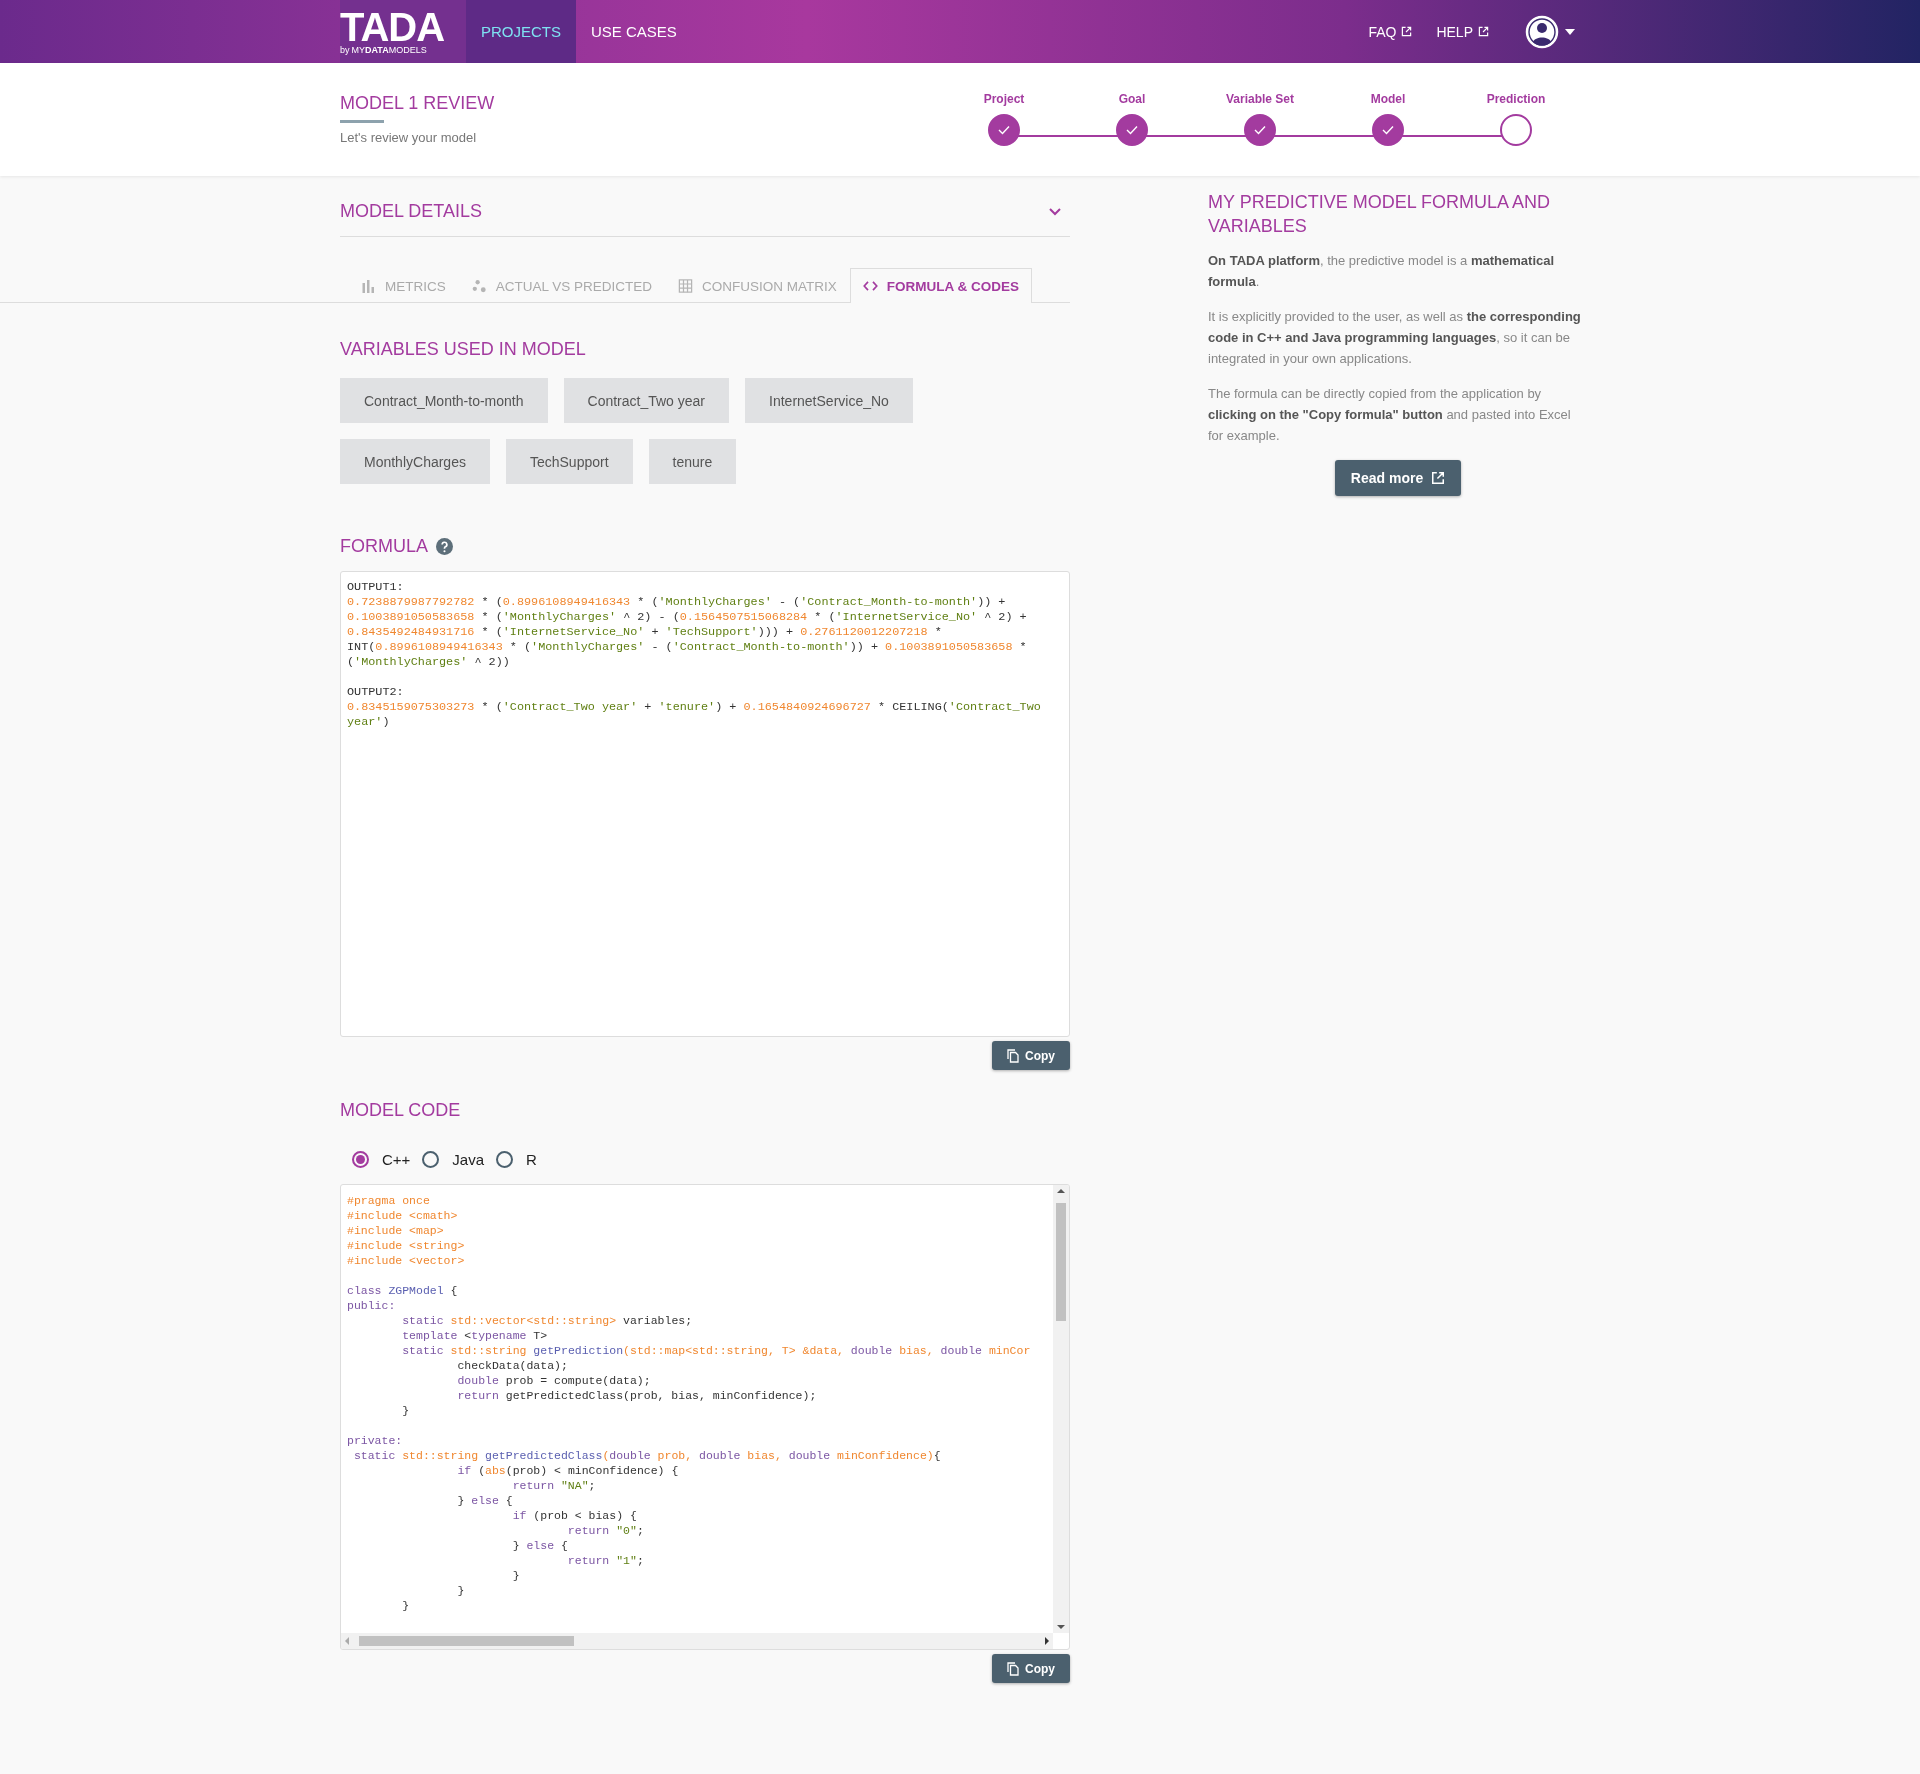  Describe the element at coordinates (463, 349) in the screenshot. I see `section-title: VARIABLES USED IN MODEL` at that location.